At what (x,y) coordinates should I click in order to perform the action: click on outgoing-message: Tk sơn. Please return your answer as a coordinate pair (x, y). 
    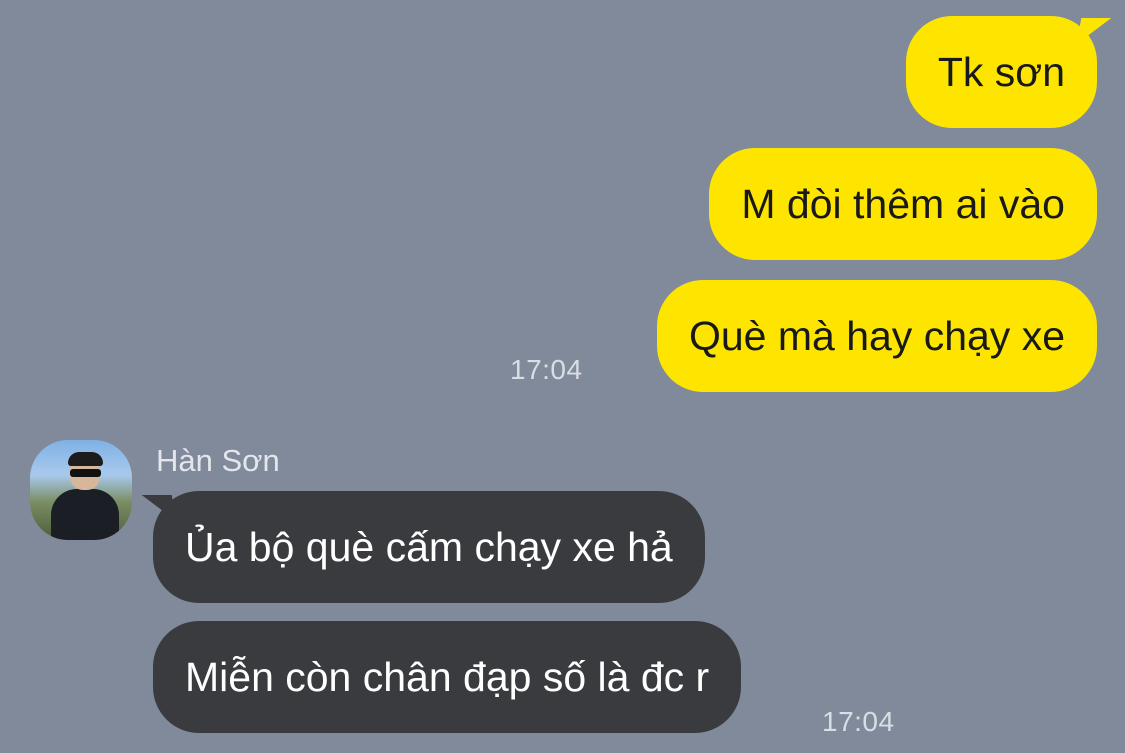
    Looking at the image, I should click on (1001, 72).